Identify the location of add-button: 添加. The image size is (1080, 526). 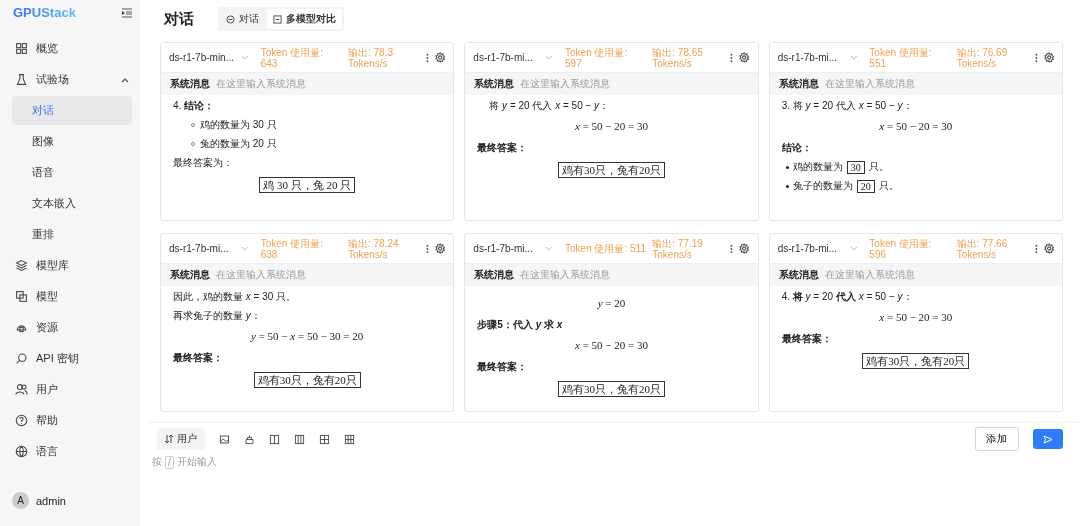
(997, 439).